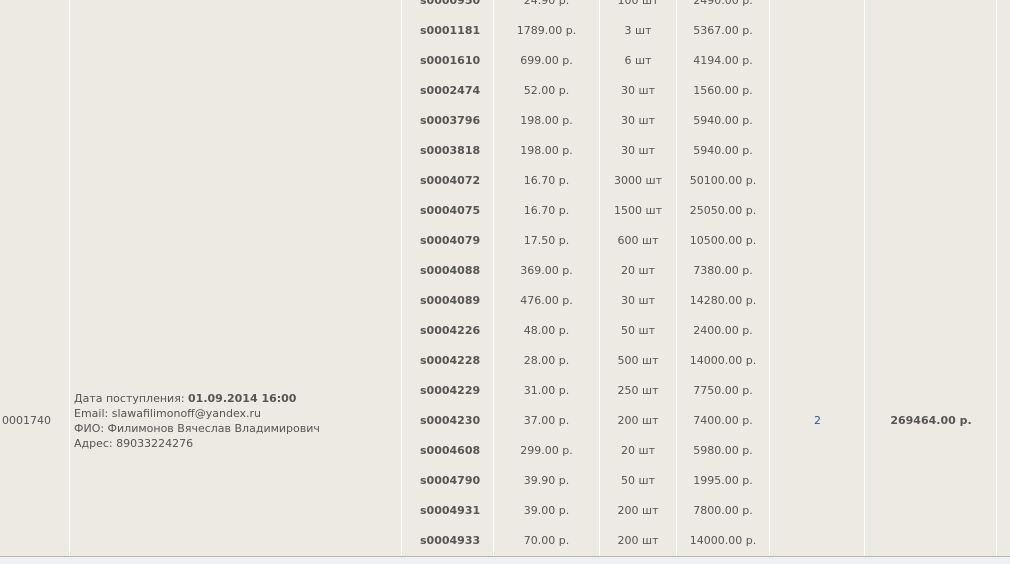 The width and height of the screenshot is (1010, 564). What do you see at coordinates (450, 180) in the screenshot?
I see `item-sku: s0004072` at bounding box center [450, 180].